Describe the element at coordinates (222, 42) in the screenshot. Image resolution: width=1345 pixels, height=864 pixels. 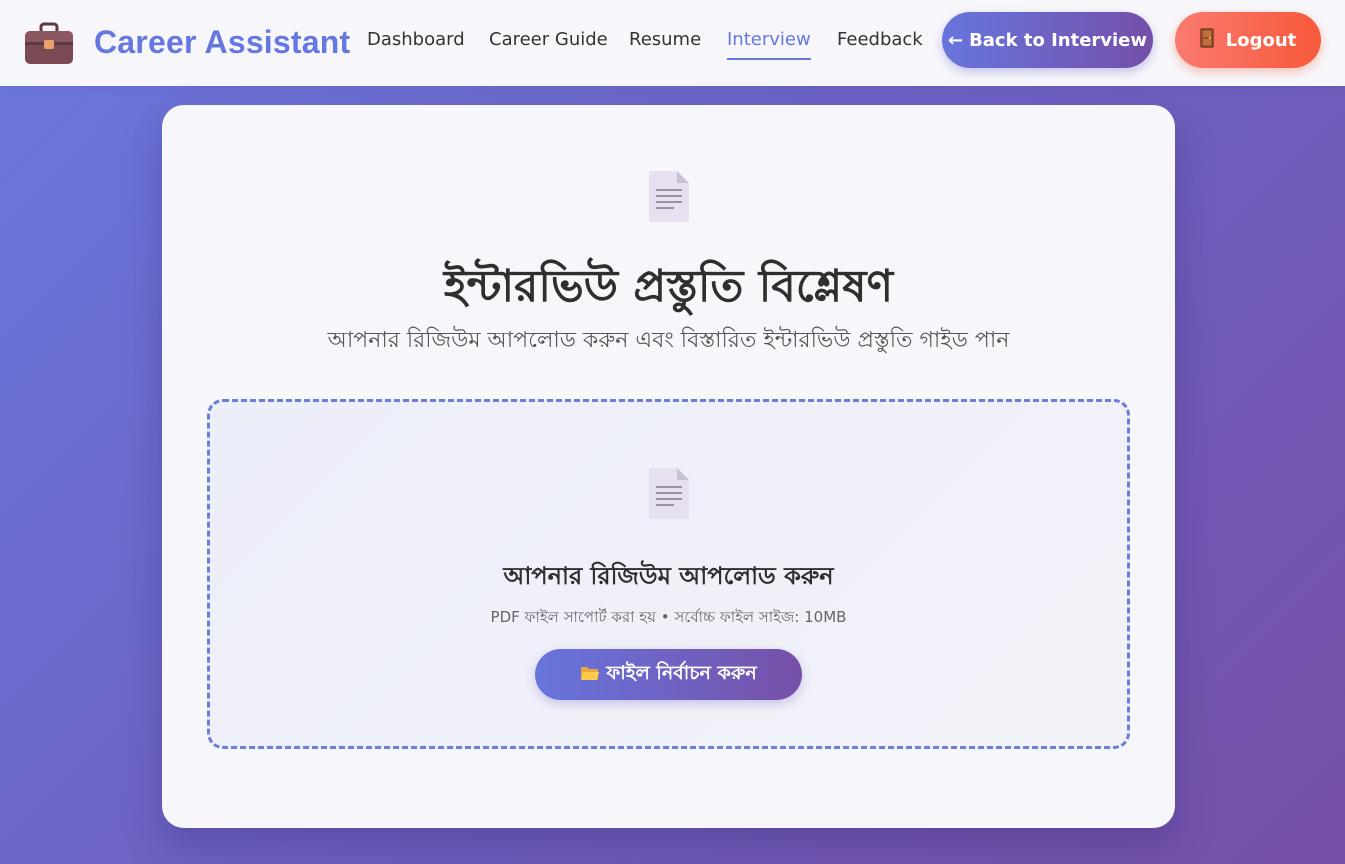
I see `brand-name: Career Assistant` at that location.